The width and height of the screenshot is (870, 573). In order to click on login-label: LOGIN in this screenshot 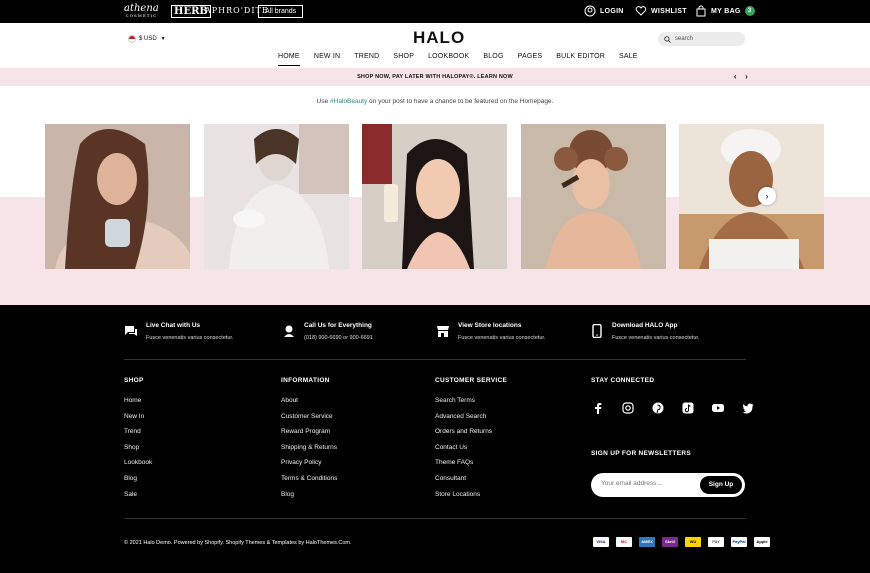, I will do `click(612, 11)`.